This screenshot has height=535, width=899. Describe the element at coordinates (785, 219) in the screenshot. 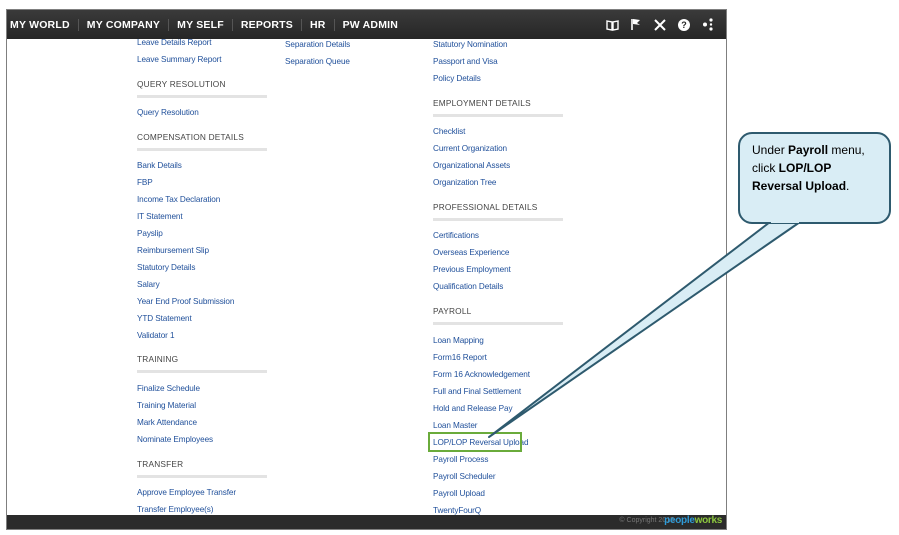

I see `callout-seam` at that location.